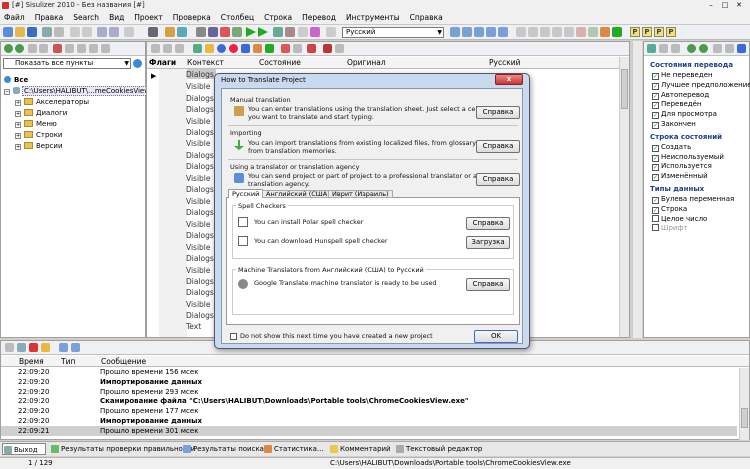 Image resolution: width=750 pixels, height=469 pixels. I want to click on filter-item: ✓ Закончен, so click(674, 124).